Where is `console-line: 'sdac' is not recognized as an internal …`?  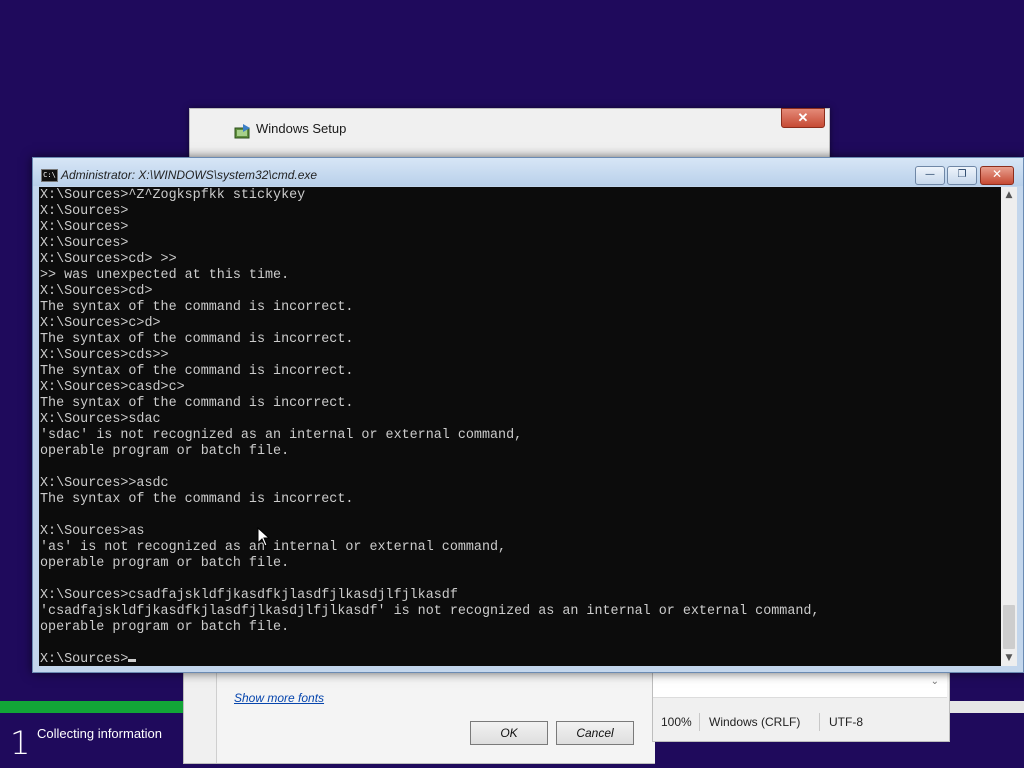
console-line: 'sdac' is not recognized as an internal … is located at coordinates (281, 435).